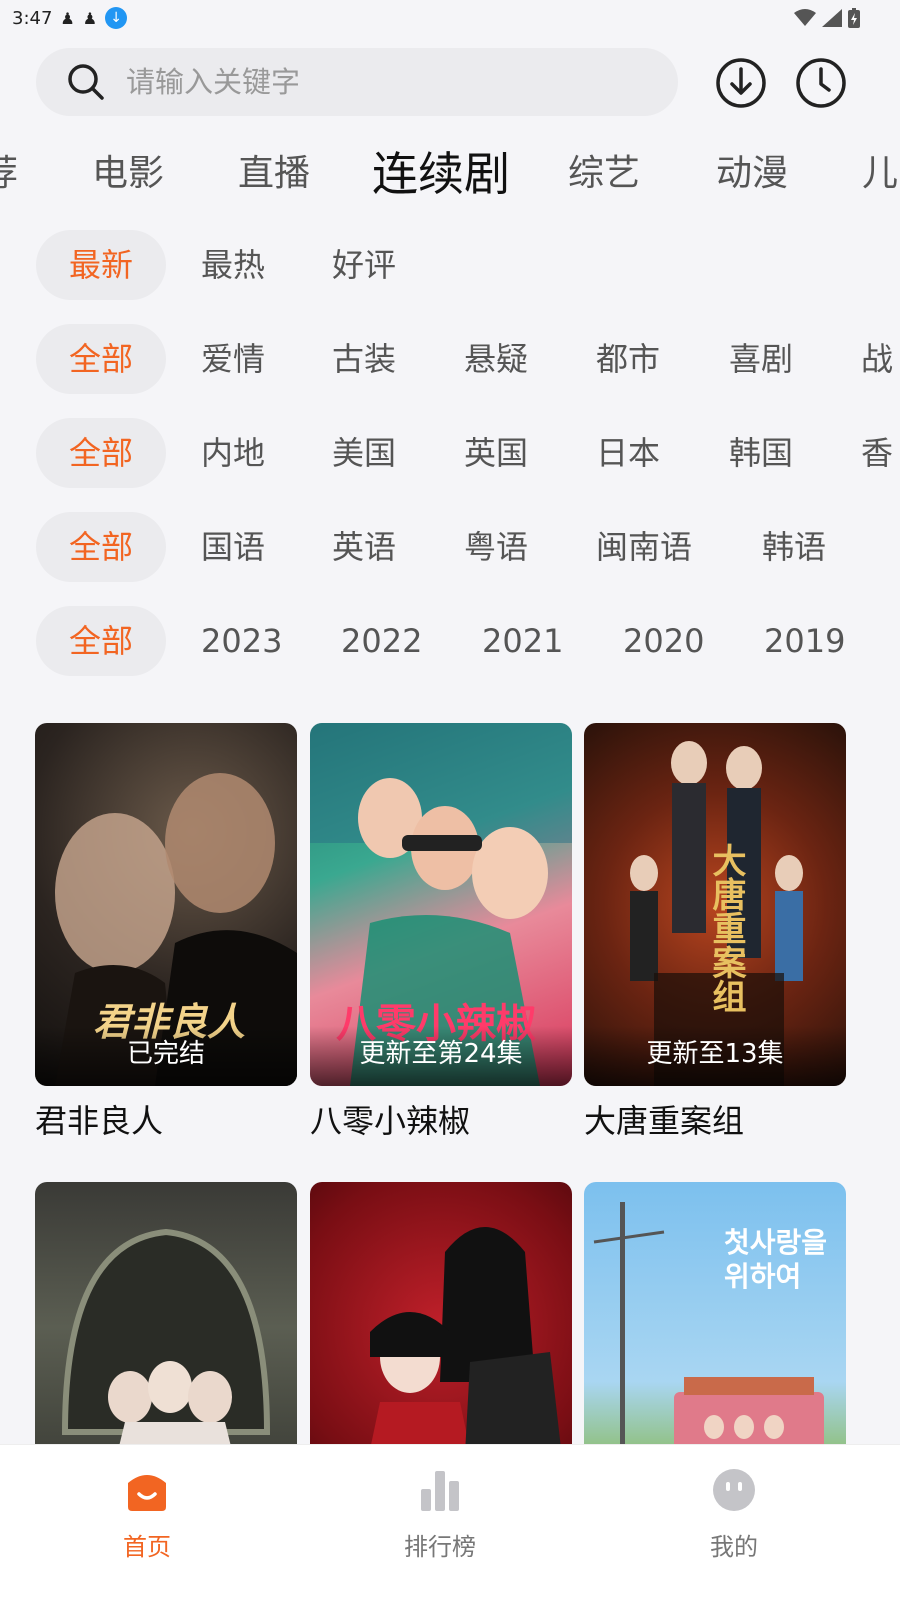 This screenshot has height=1600, width=900. I want to click on download-notification-icon: ↓, so click(116, 18).